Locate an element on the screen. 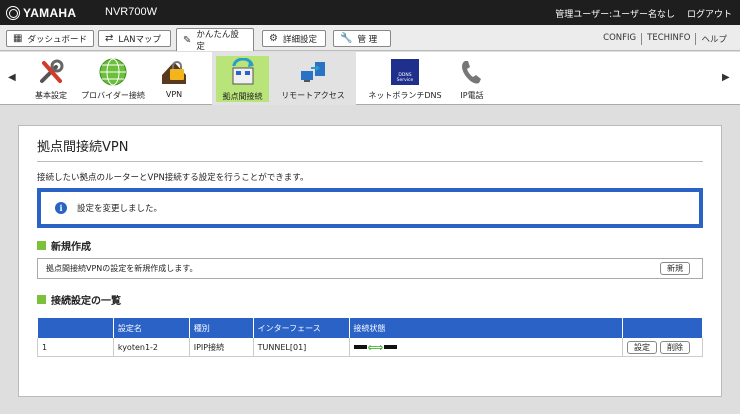  tool-label: 拠点間接続 is located at coordinates (242, 96).